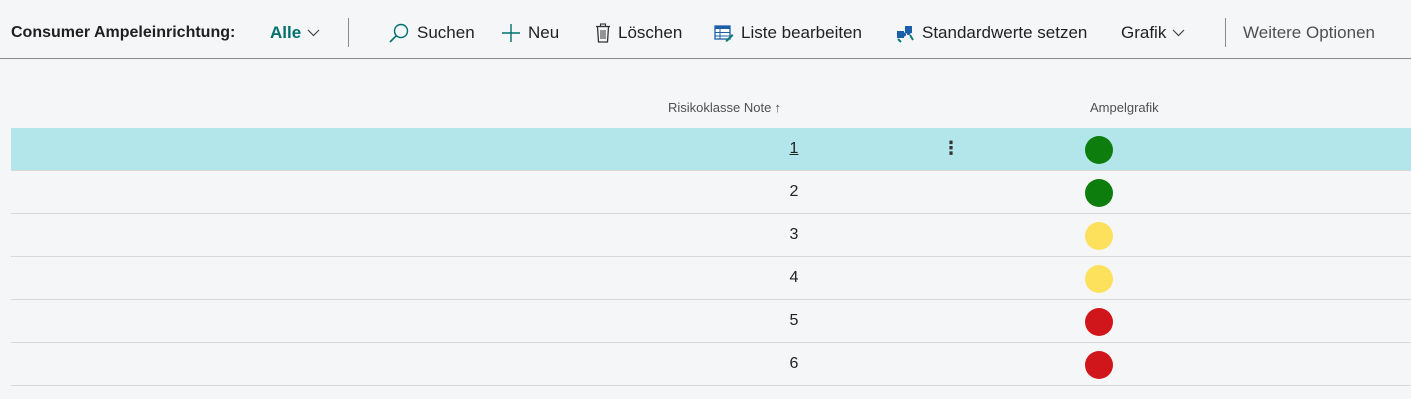 The width and height of the screenshot is (1411, 399). What do you see at coordinates (286, 32) in the screenshot?
I see `filter-label: Alle` at bounding box center [286, 32].